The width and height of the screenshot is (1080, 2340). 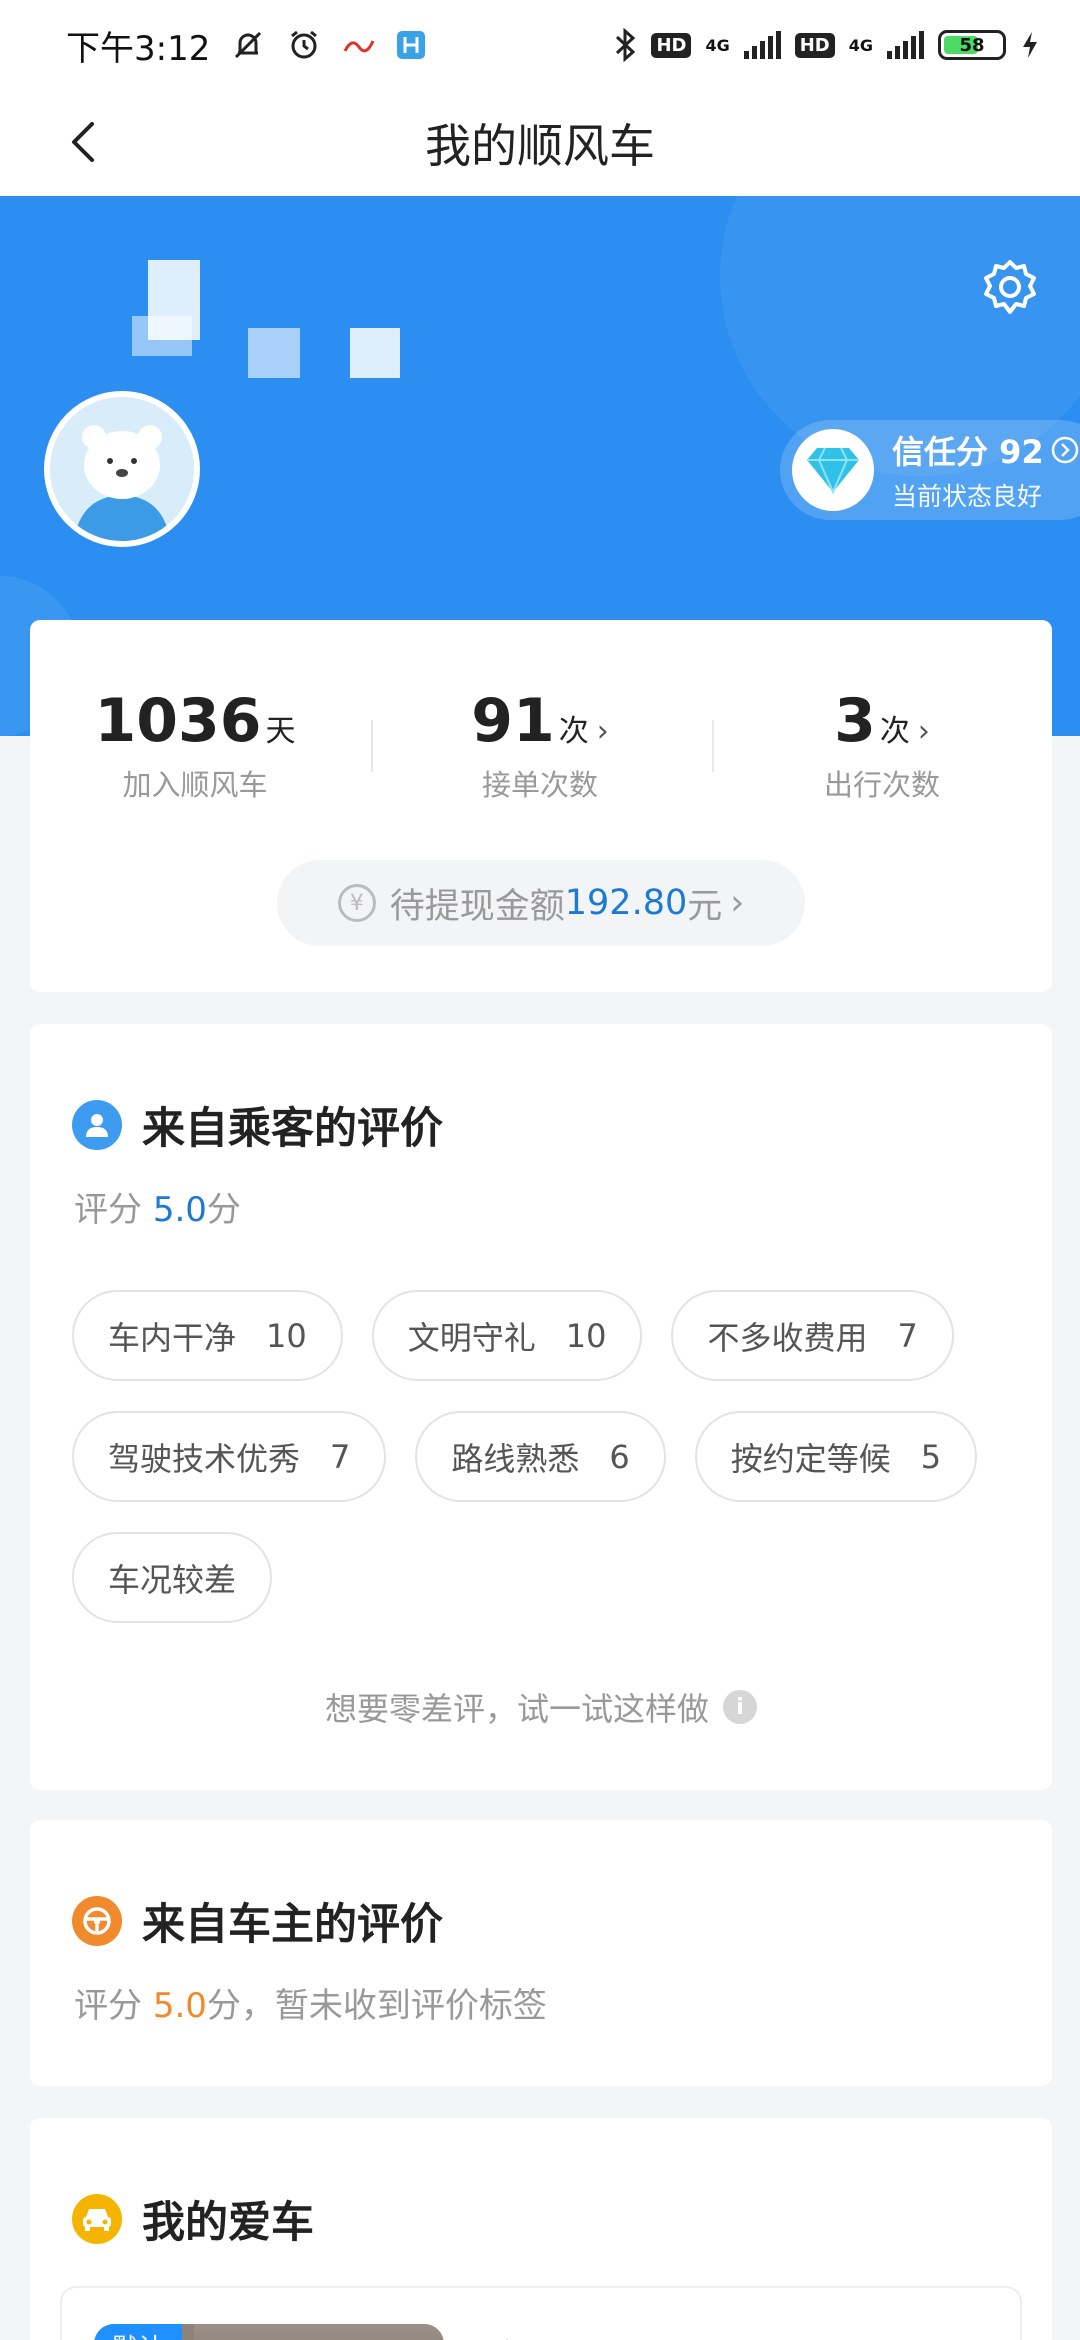 What do you see at coordinates (573, 731) in the screenshot?
I see `orders-unit: 次` at bounding box center [573, 731].